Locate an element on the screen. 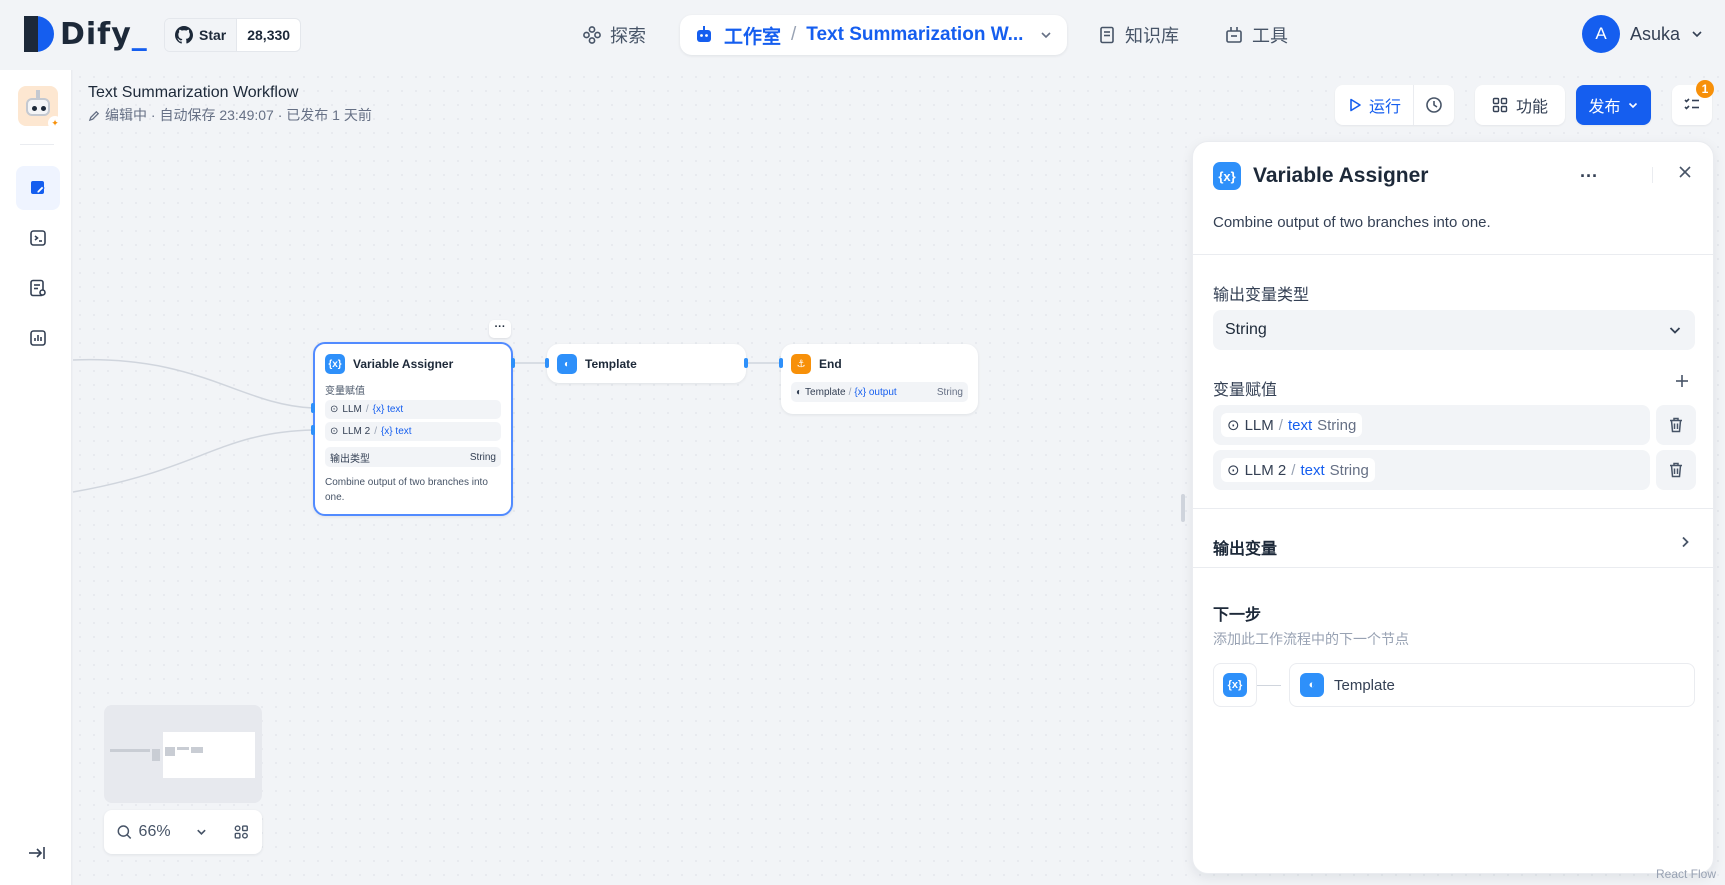 The image size is (1725, 885). variable-chip: ⊙ LLM 2 / text String is located at coordinates (1298, 470).